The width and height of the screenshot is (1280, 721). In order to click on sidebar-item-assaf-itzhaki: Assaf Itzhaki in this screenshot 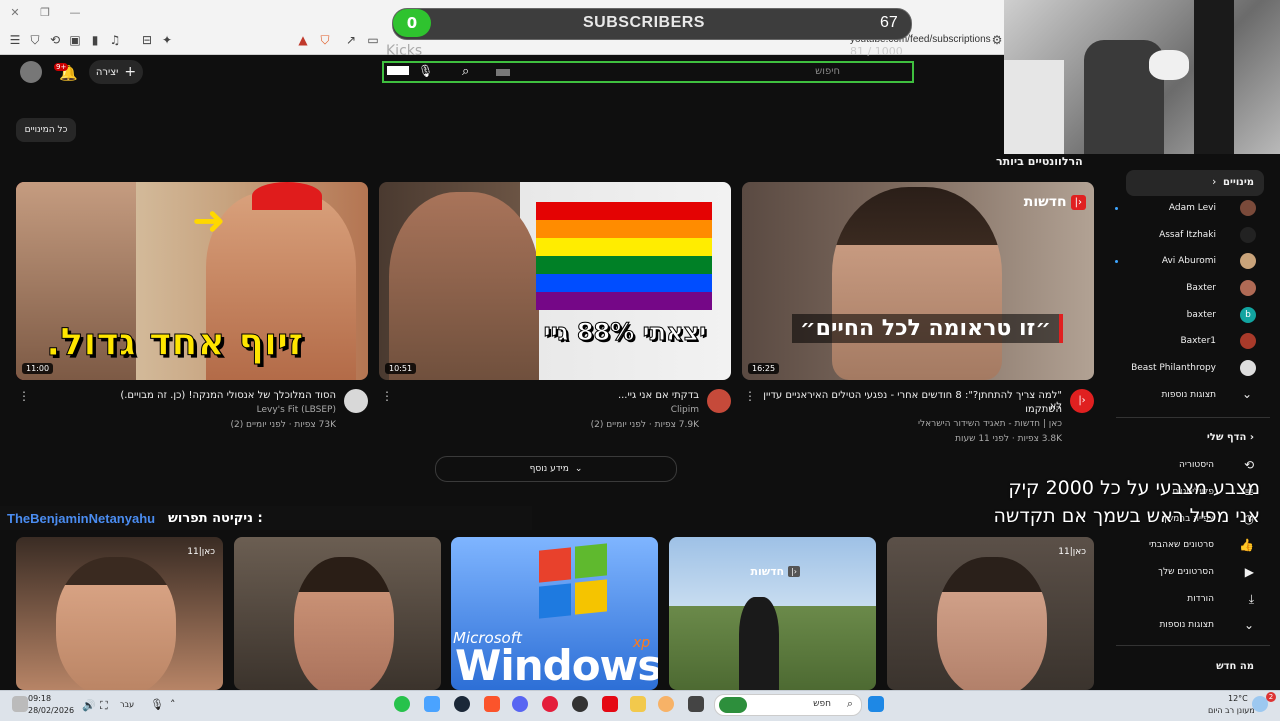, I will do `click(1181, 236)`.